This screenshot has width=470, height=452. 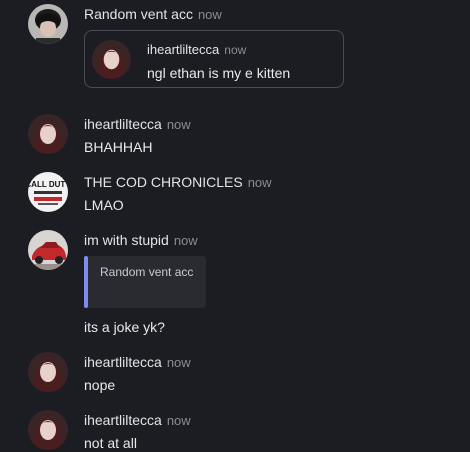 I want to click on message-text: its a joke yk?, so click(x=124, y=327).